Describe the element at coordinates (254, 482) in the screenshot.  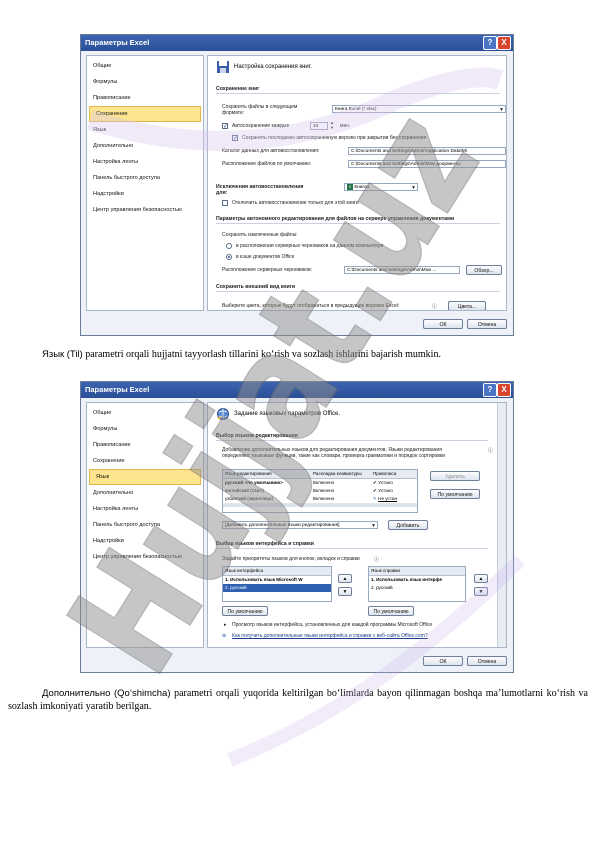
I see `row-language: русский <по умолчанию>` at that location.